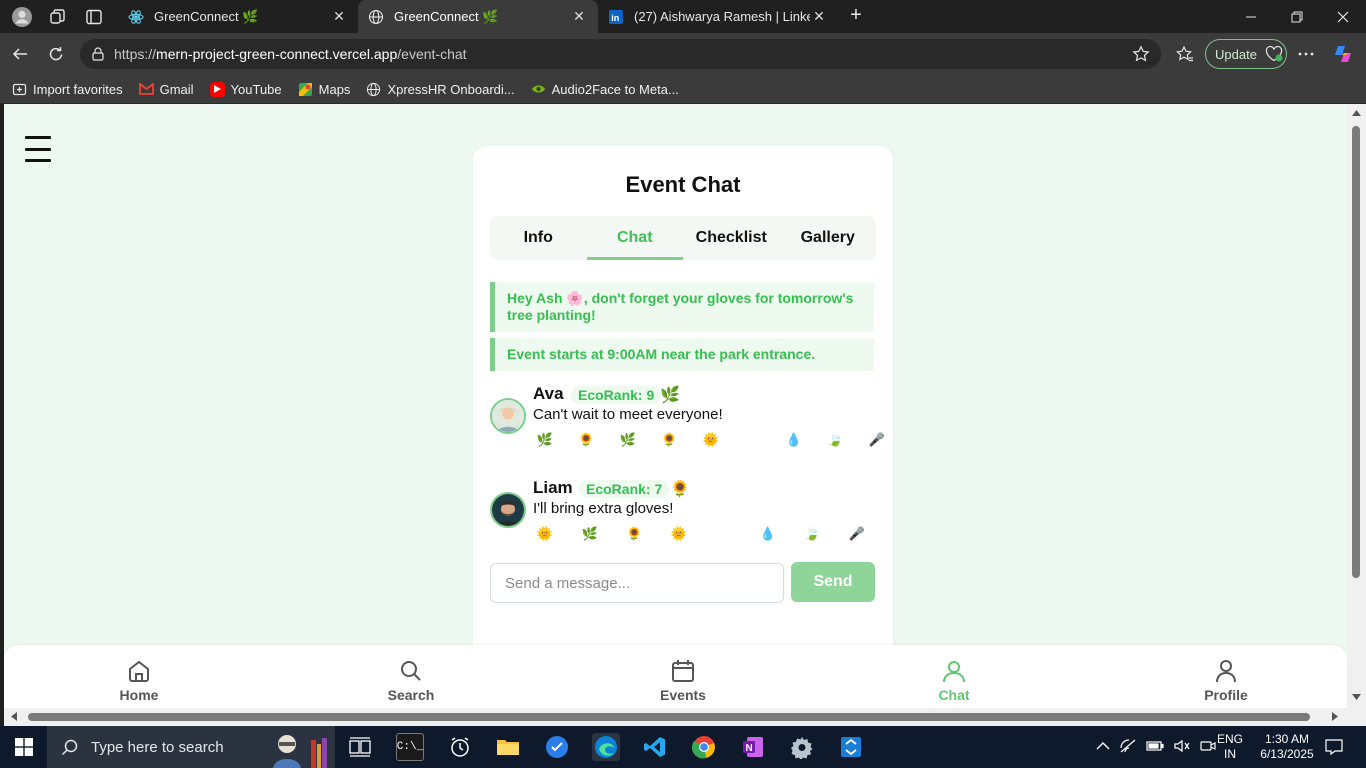 The height and width of the screenshot is (768, 1366). Describe the element at coordinates (635, 238) in the screenshot. I see `tab-chat: Chat` at that location.